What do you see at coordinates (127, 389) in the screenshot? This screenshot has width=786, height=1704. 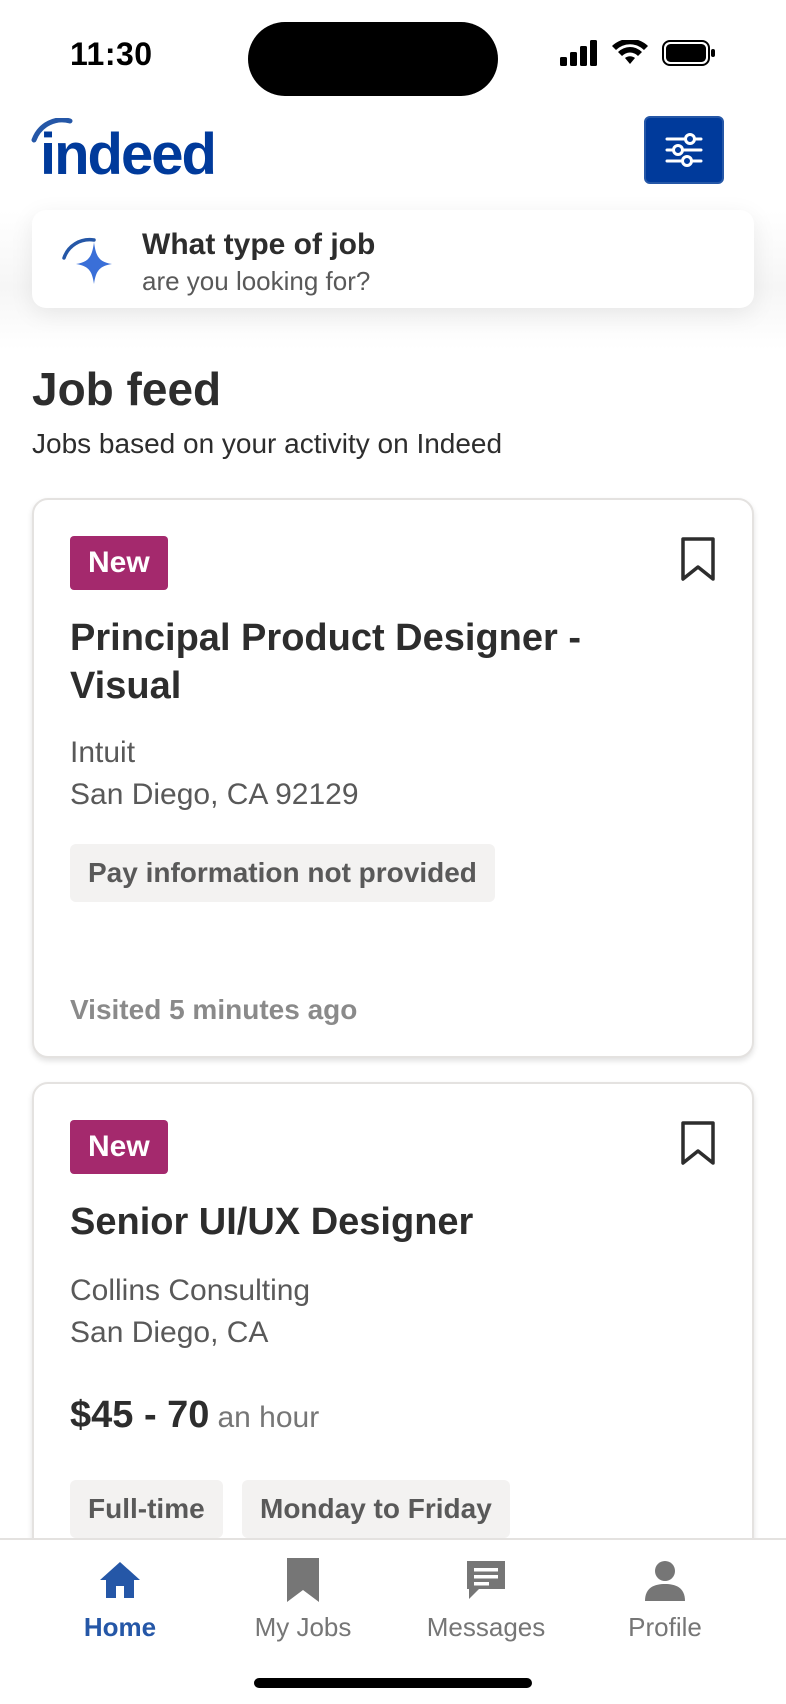 I see `page-title: Job feed` at bounding box center [127, 389].